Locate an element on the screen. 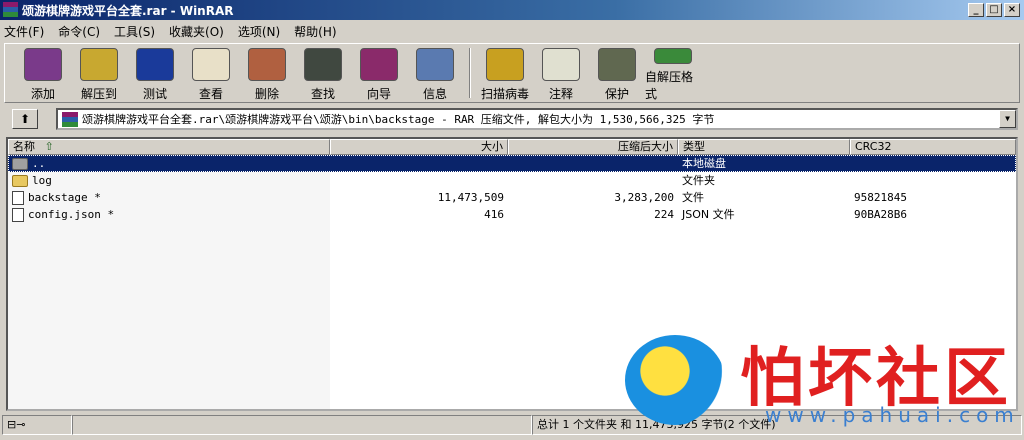 This screenshot has height=440, width=1024. column-packed: 压缩后大小 is located at coordinates (593, 147).